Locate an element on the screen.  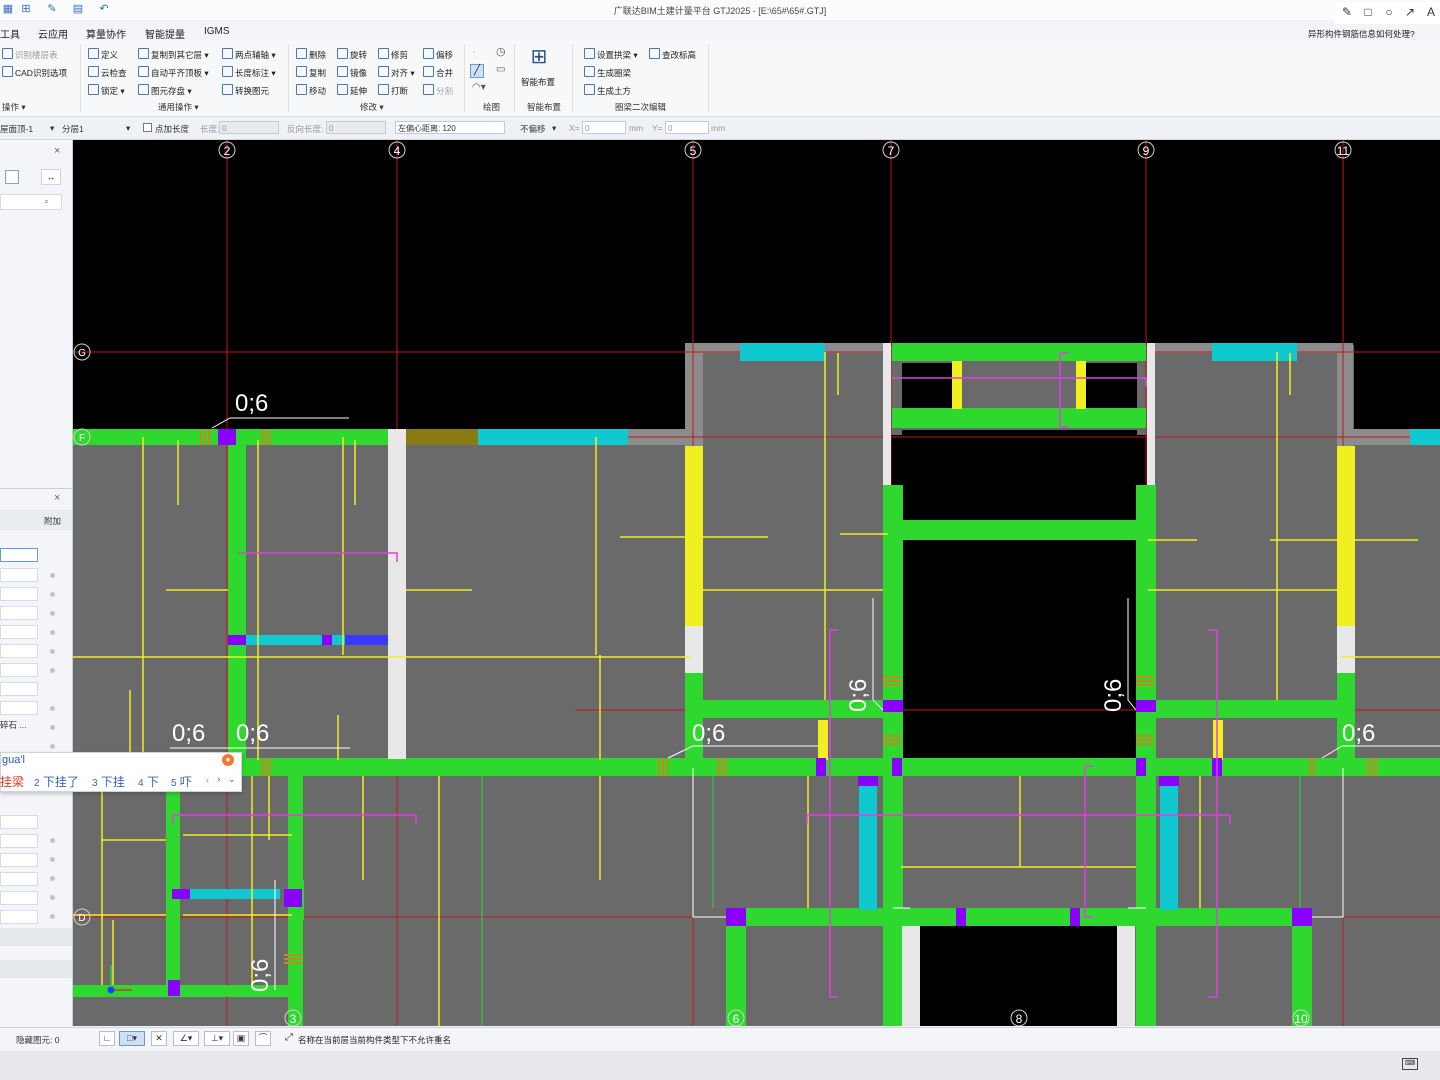
ime-candidate-5: 5 吓 is located at coordinates (181, 781).